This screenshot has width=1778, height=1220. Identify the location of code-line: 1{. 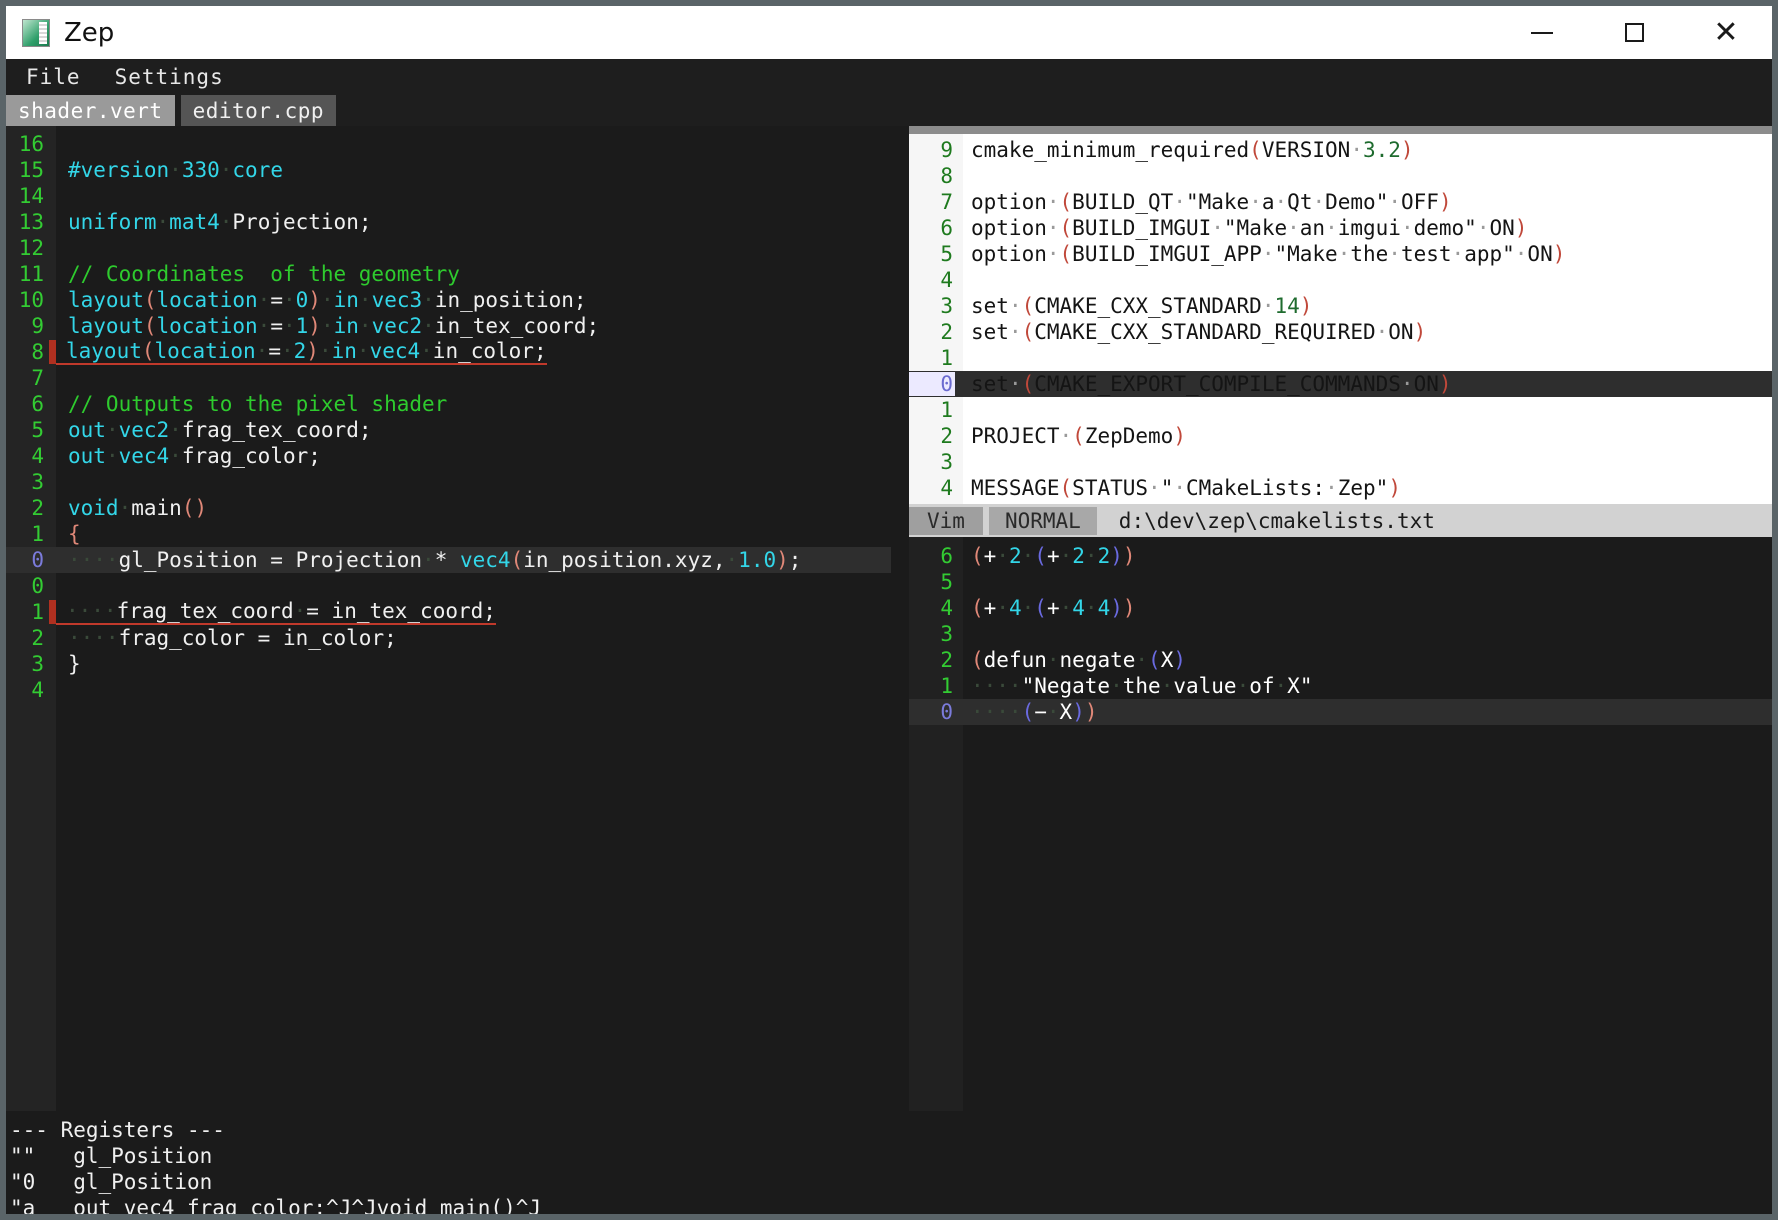
(448, 534).